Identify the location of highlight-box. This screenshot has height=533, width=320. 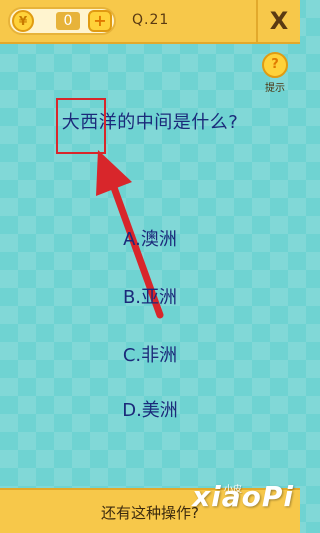
(81, 126).